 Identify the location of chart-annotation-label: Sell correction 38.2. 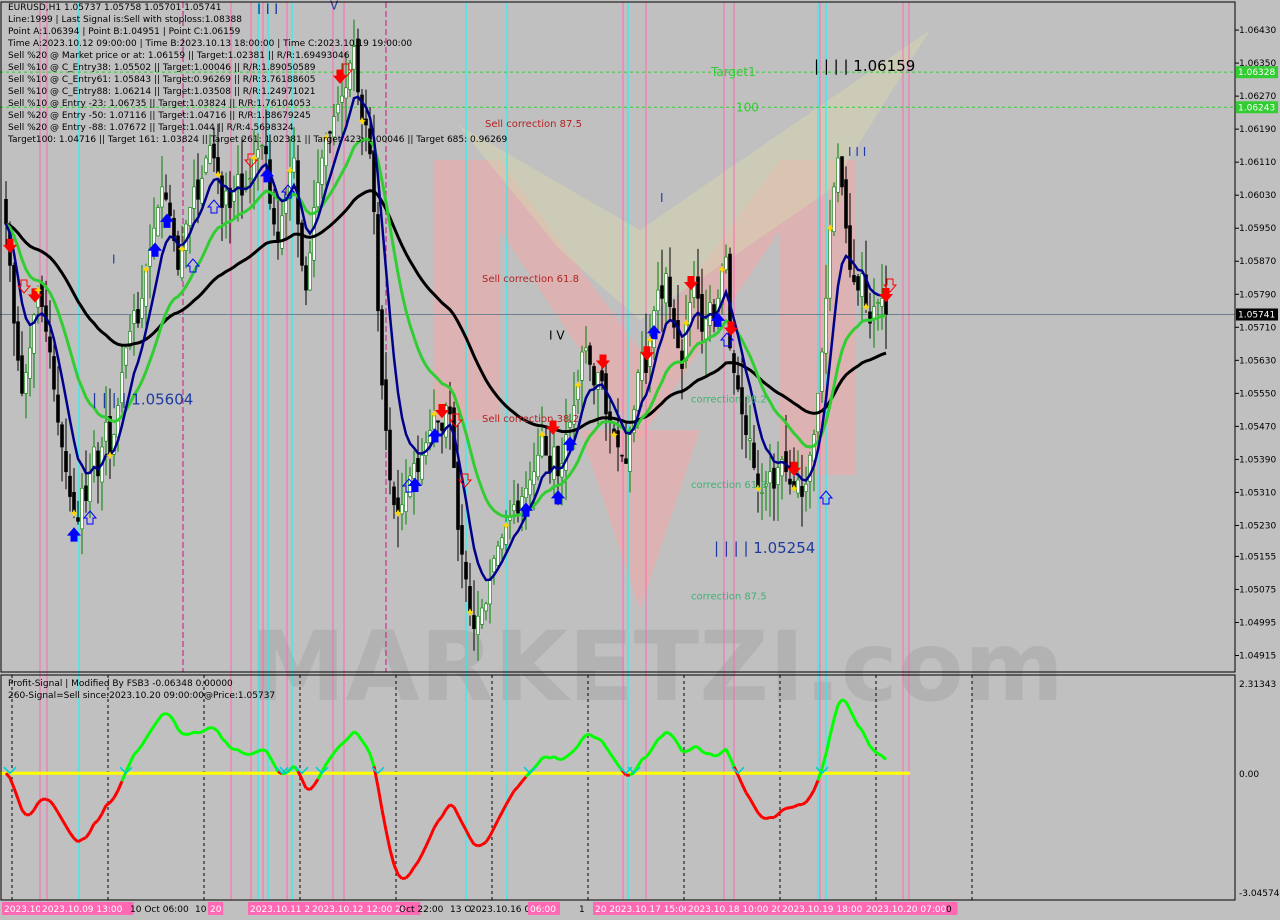
(530, 419).